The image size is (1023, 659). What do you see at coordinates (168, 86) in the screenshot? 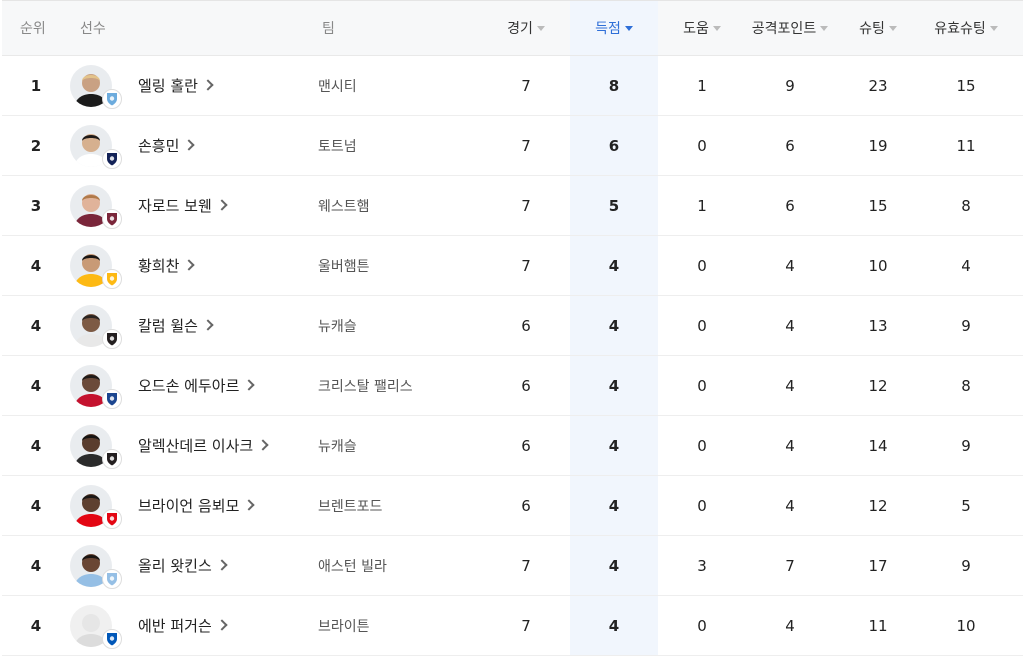
I see `player-name: 엘링 홀란` at bounding box center [168, 86].